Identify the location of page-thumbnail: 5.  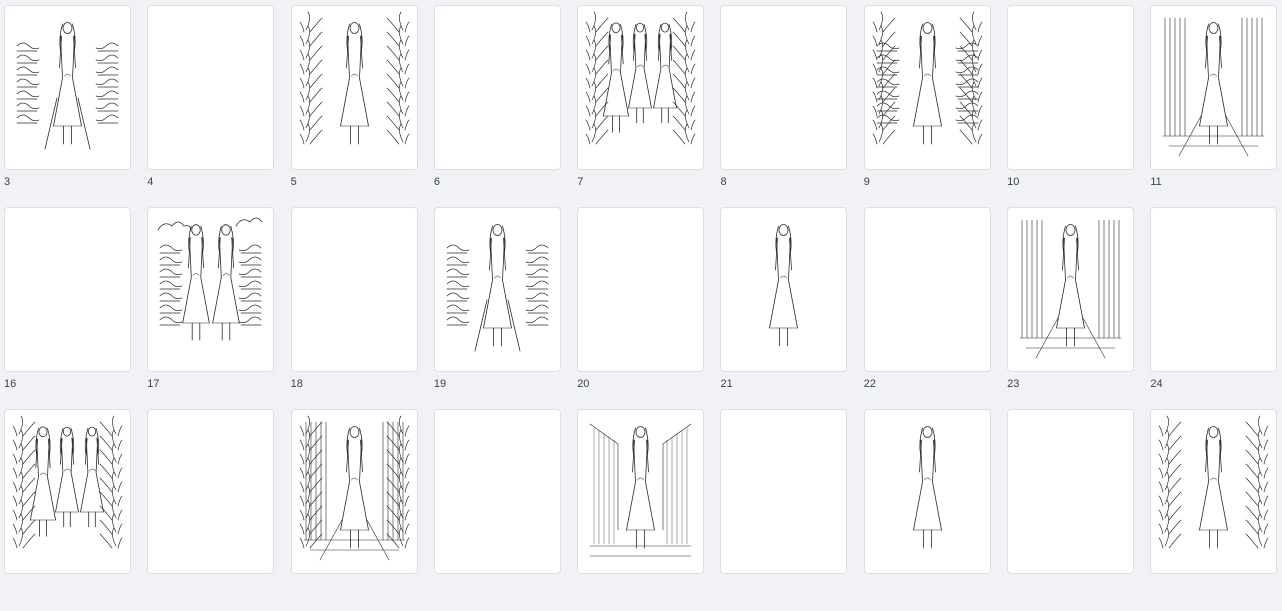
(354, 106).